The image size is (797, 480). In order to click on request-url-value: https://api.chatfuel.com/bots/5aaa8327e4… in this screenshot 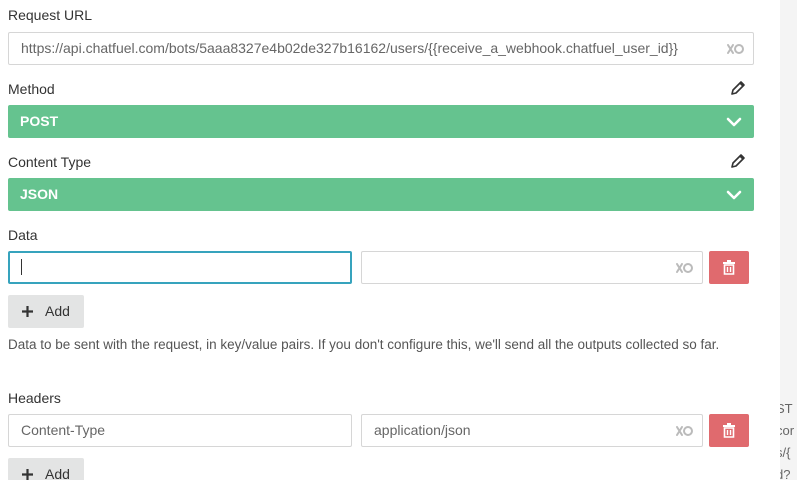, I will do `click(349, 48)`.